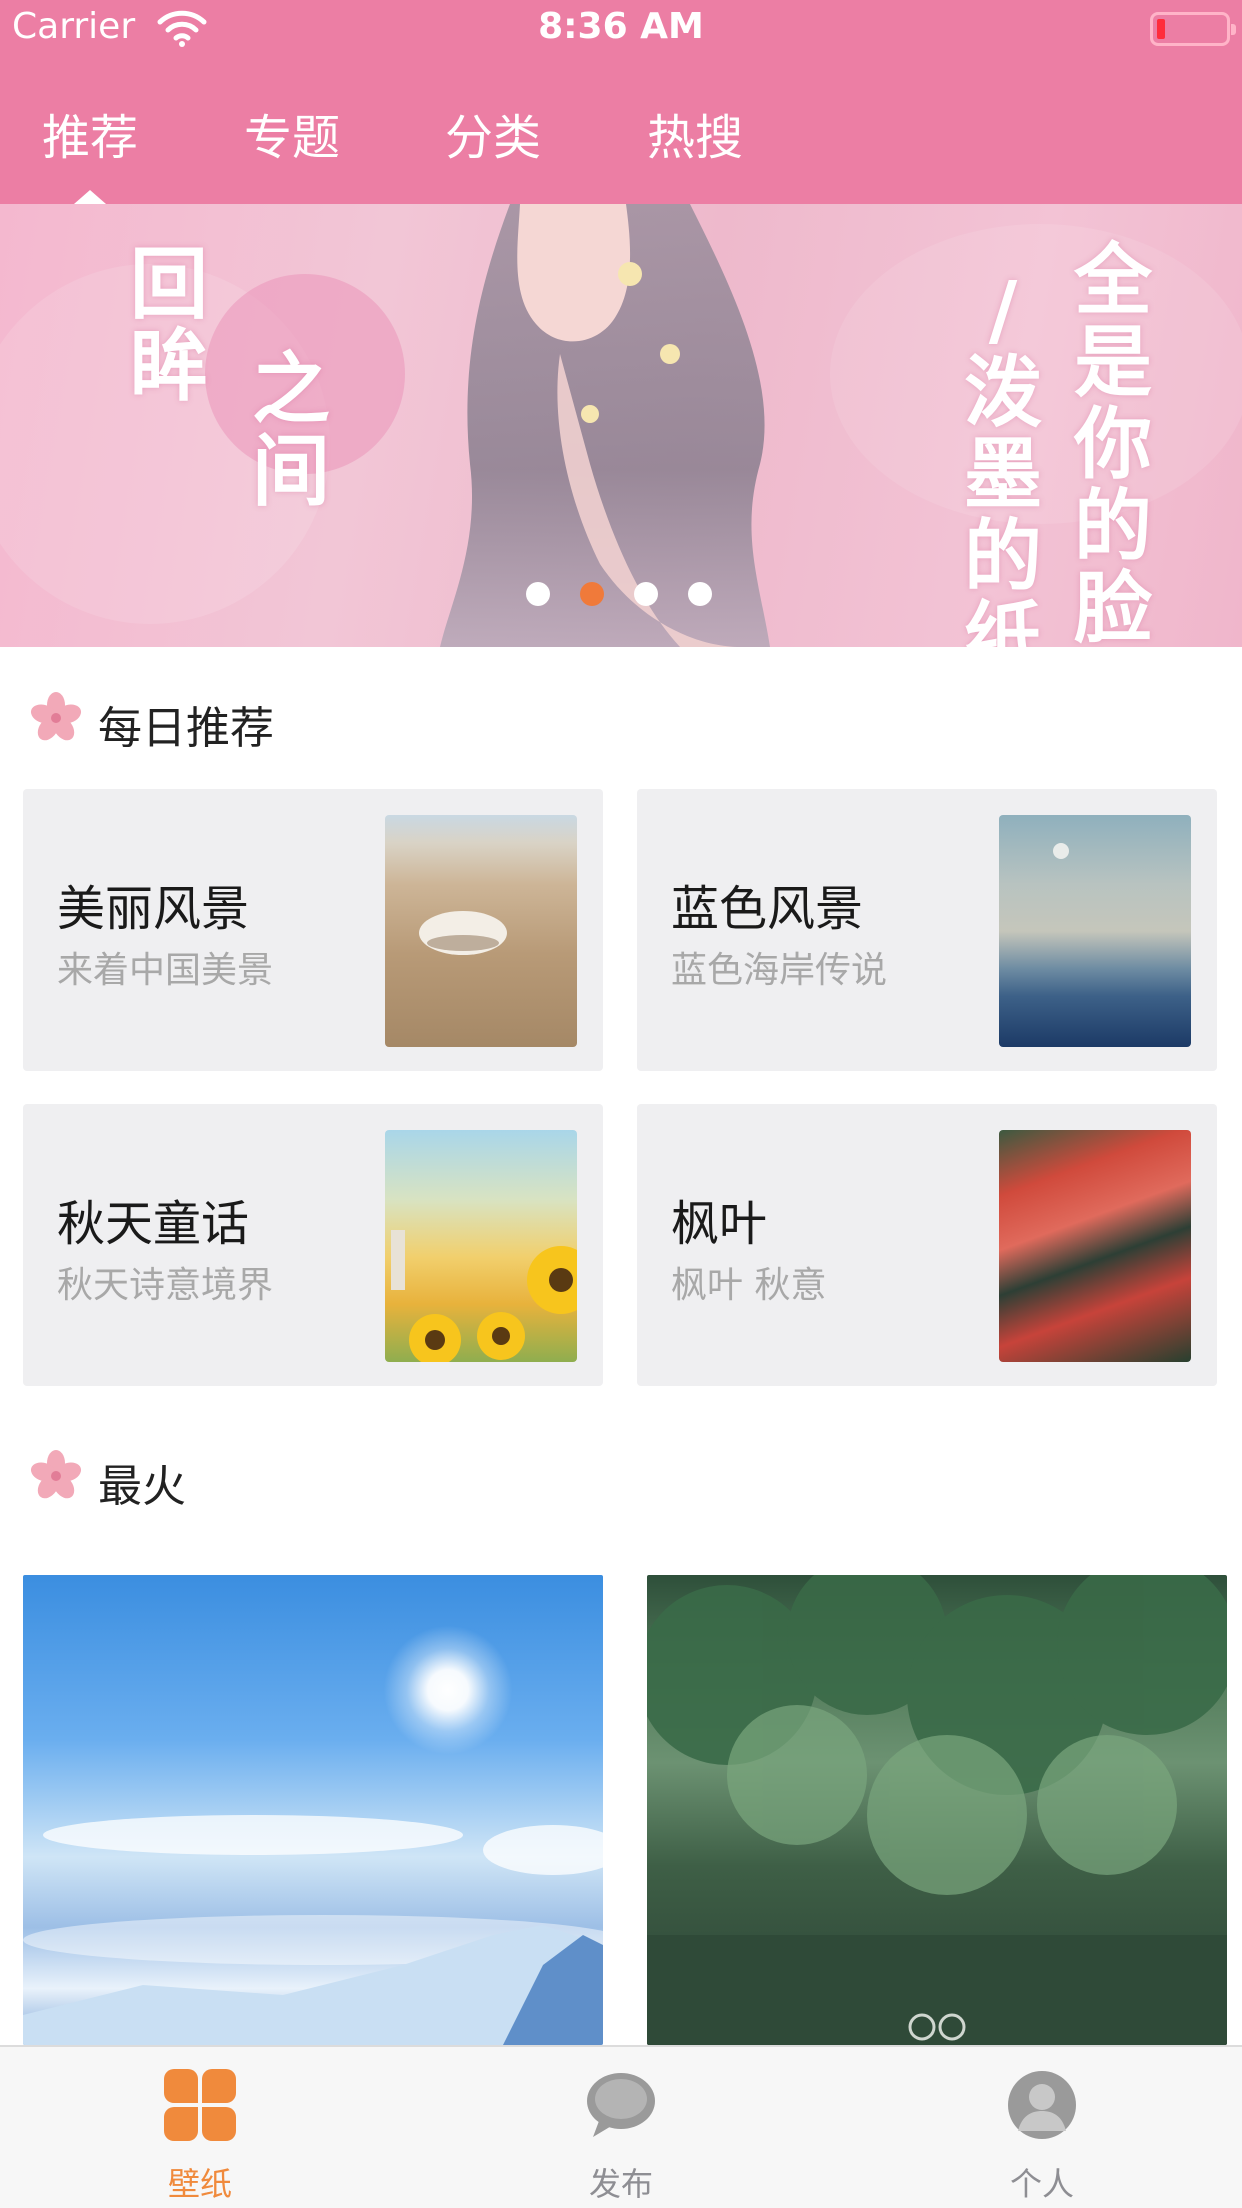 The height and width of the screenshot is (2208, 1242). Describe the element at coordinates (142, 1486) in the screenshot. I see `section-hot-title: 最火` at that location.